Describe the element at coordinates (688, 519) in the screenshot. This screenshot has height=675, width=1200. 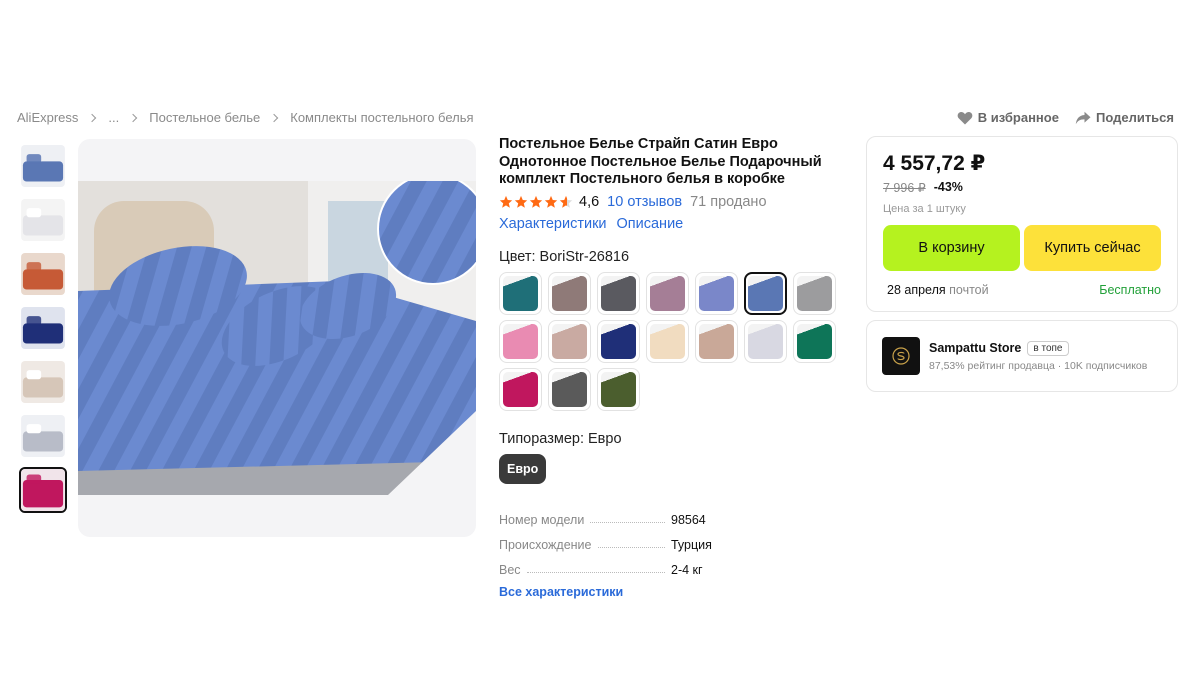
I see `spec-value: 98564` at that location.